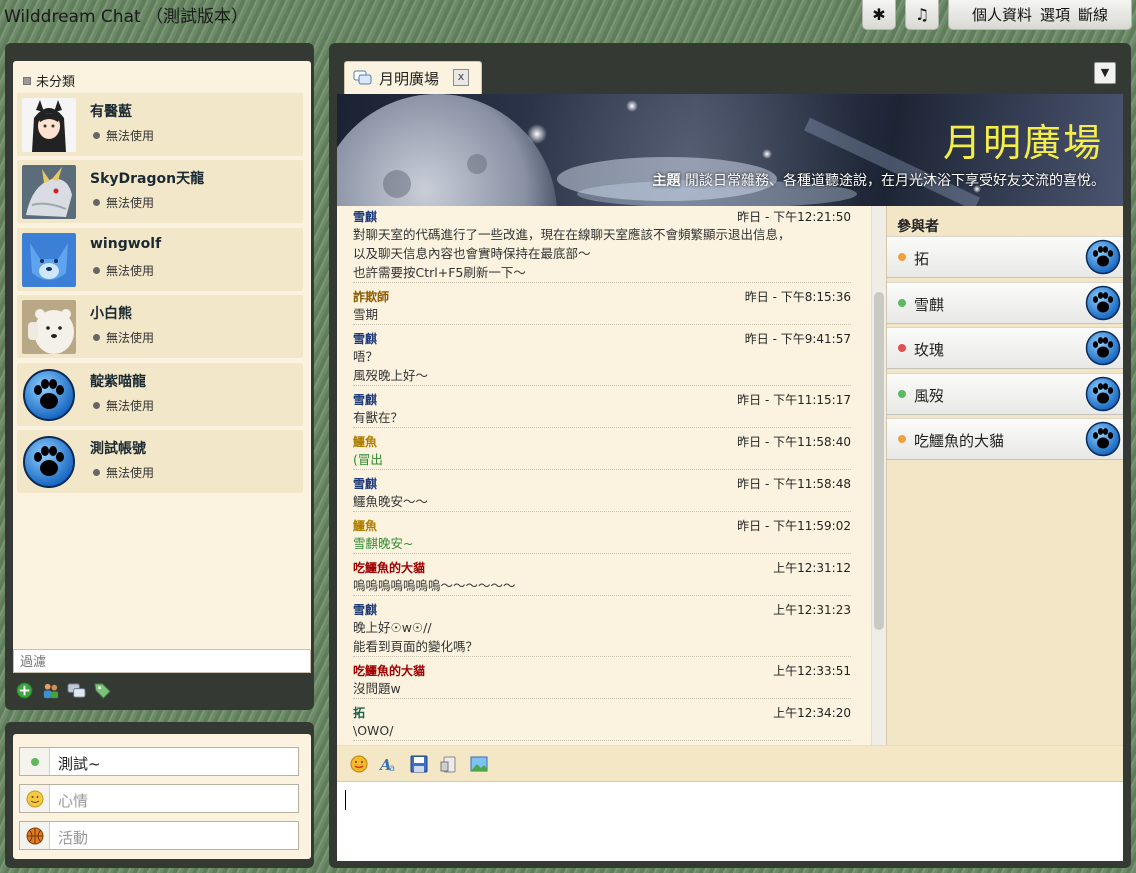 Image resolution: width=1136 pixels, height=873 pixels. I want to click on contact-item: SkyDragon天龍 無法使用, so click(160, 191).